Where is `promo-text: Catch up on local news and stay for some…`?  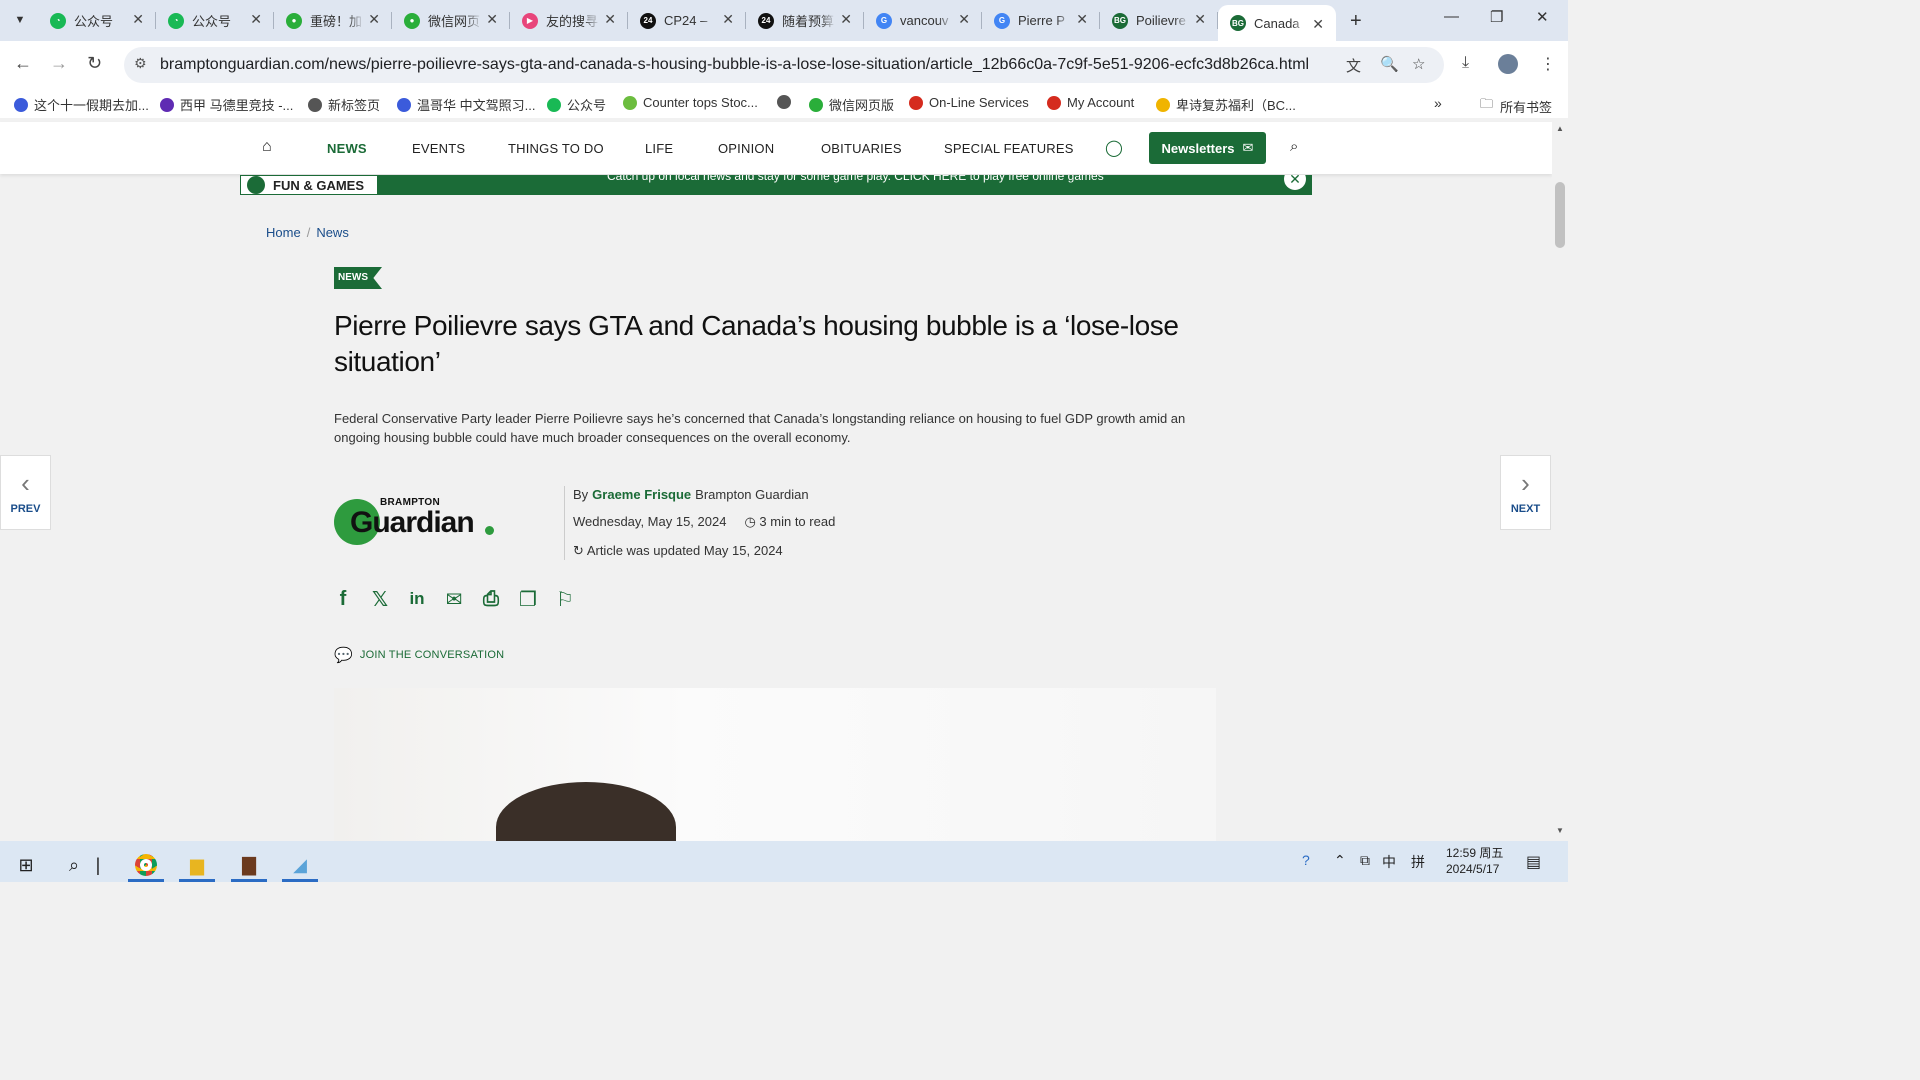 promo-text: Catch up on local news and stay for some… is located at coordinates (855, 179).